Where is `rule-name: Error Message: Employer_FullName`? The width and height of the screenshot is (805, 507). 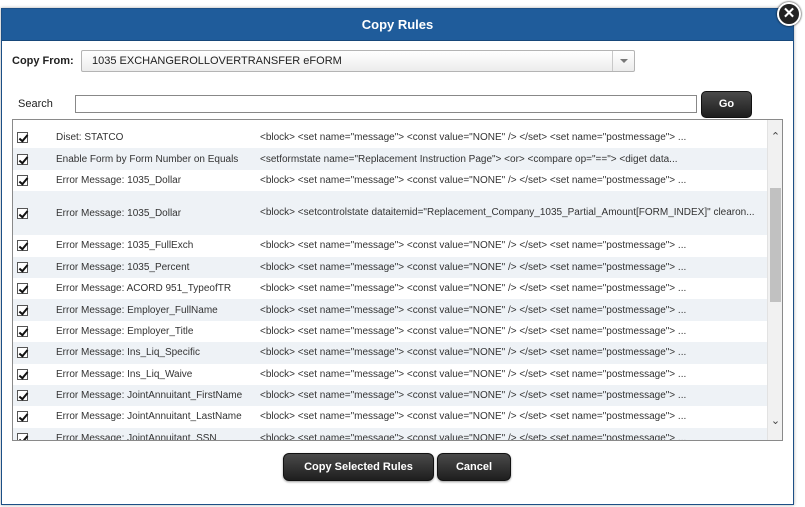
rule-name: Error Message: Employer_FullName is located at coordinates (137, 310).